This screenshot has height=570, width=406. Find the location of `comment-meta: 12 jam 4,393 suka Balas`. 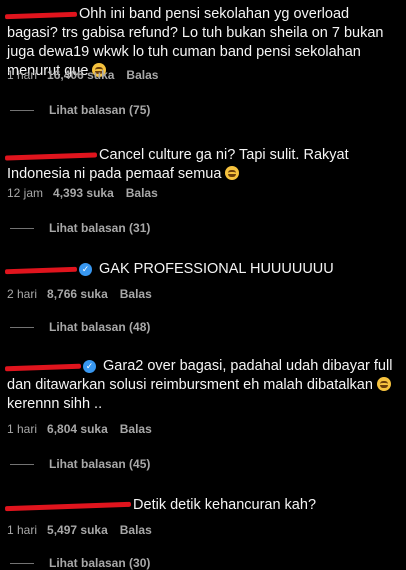

comment-meta: 12 jam 4,393 suka Balas is located at coordinates (82, 193).